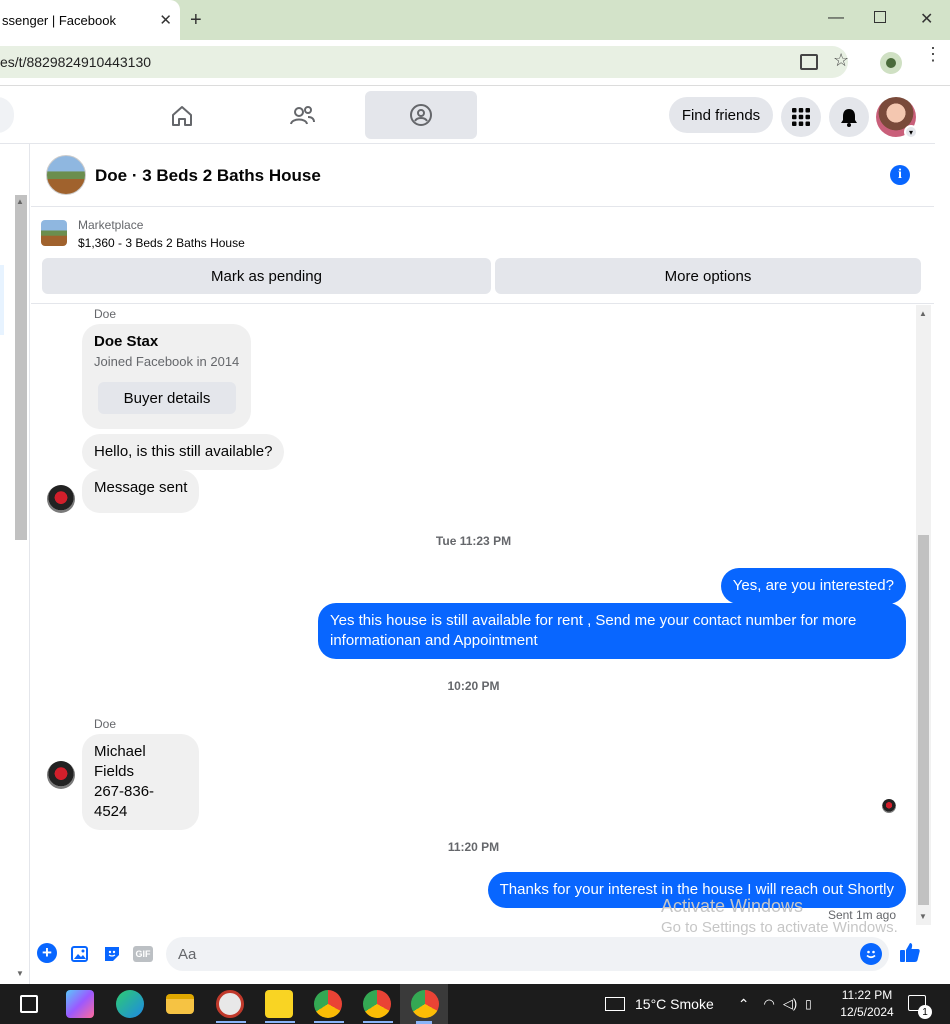 The height and width of the screenshot is (1024, 950). Describe the element at coordinates (120, 761) in the screenshot. I see `message-line: Michael Fields` at that location.